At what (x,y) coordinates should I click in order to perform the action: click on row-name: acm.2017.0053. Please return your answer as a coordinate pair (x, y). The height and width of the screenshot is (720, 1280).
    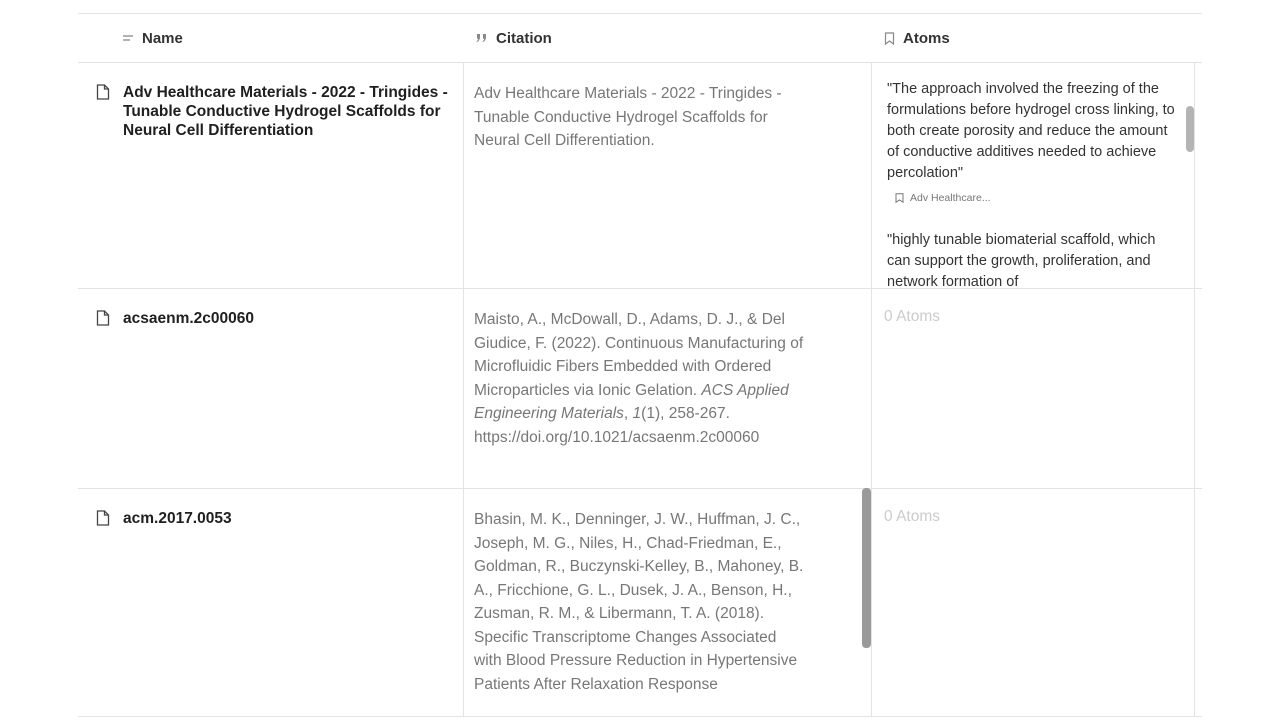
    Looking at the image, I should click on (177, 518).